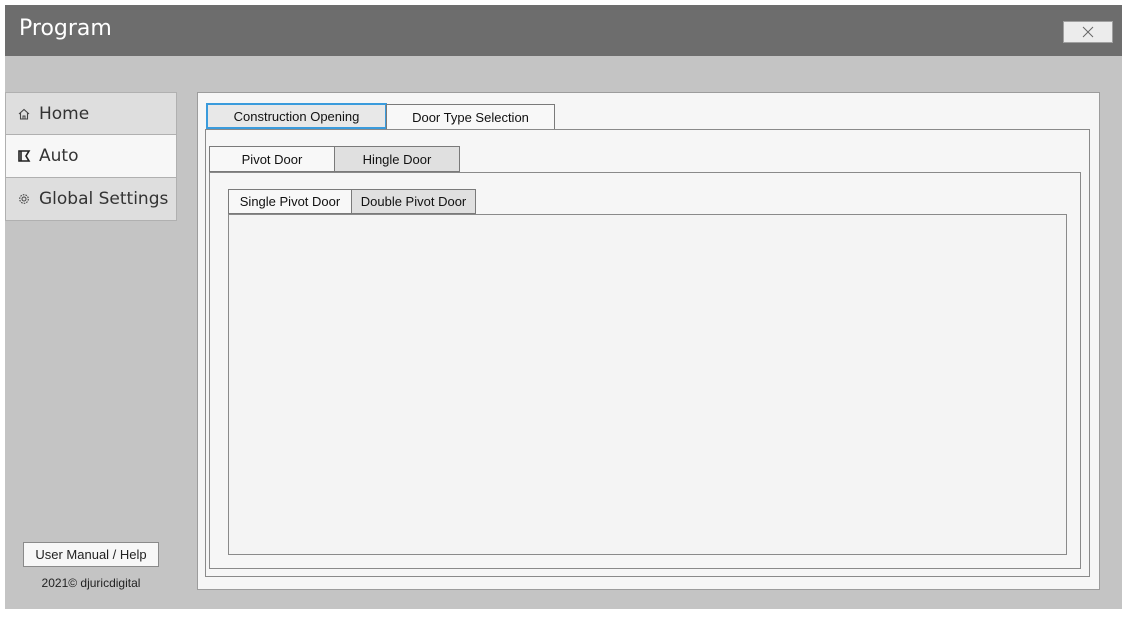  Describe the element at coordinates (413, 201) in the screenshot. I see `tab-double-pivot-door: Double Pivot Door` at that location.